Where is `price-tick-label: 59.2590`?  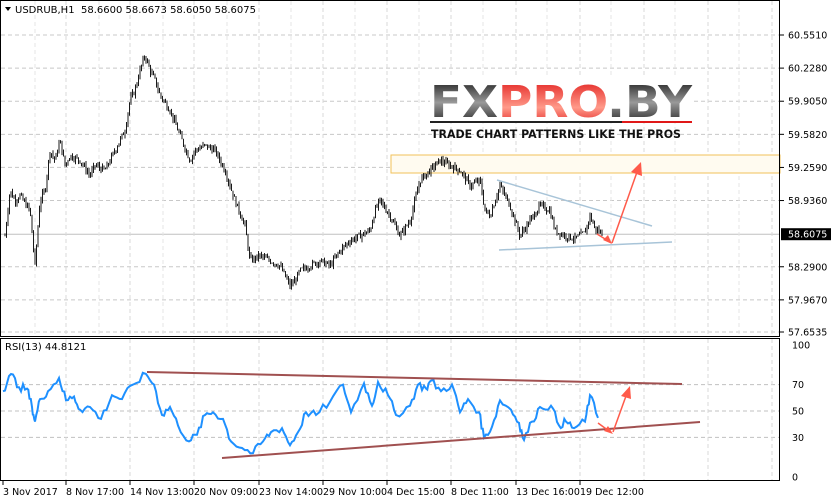
price-tick-label: 59.2590 is located at coordinates (807, 168).